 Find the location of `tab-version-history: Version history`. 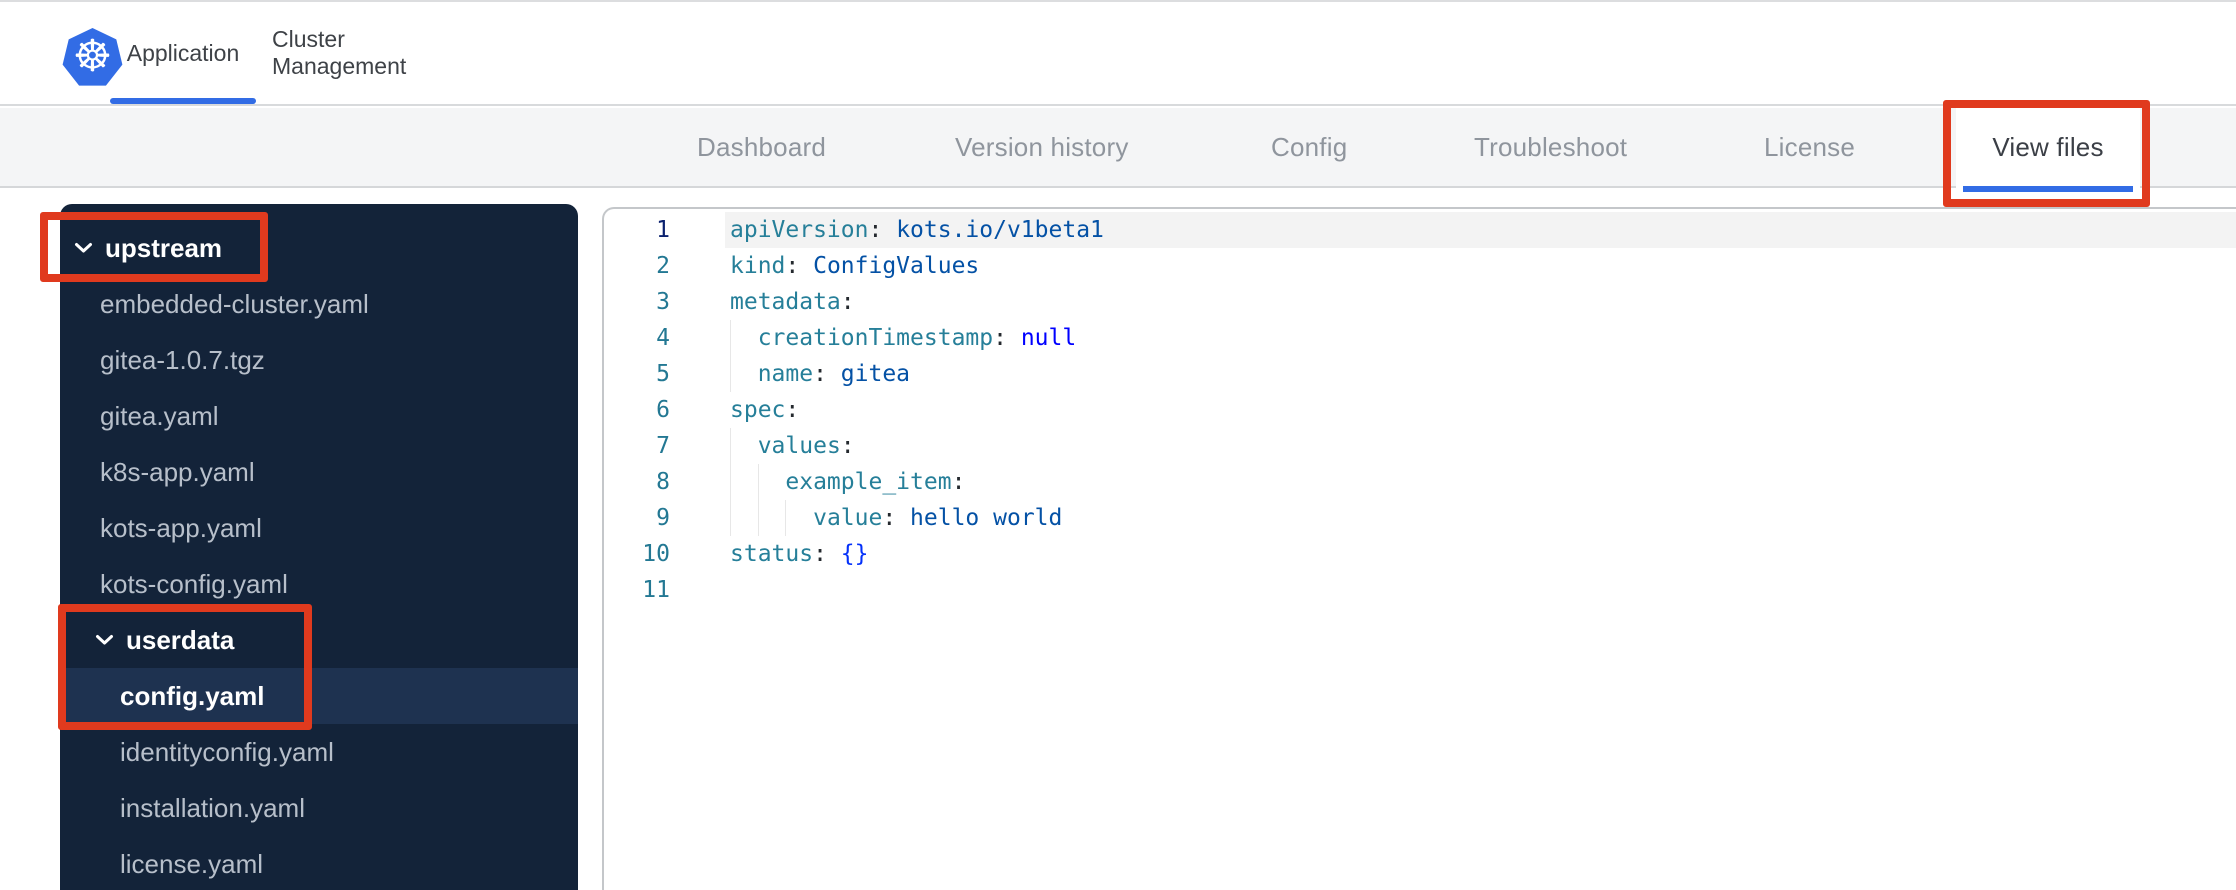

tab-version-history: Version history is located at coordinates (1042, 147).